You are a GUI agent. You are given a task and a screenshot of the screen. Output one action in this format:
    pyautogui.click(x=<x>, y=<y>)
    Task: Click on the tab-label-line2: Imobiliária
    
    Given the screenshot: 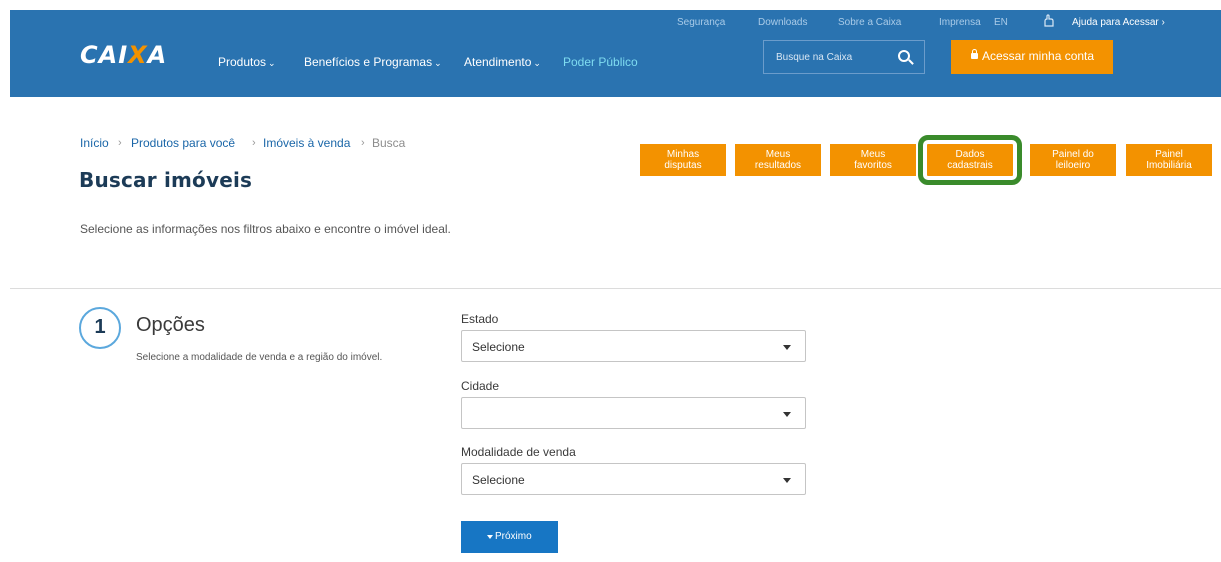 What is the action you would take?
    pyautogui.click(x=1169, y=165)
    